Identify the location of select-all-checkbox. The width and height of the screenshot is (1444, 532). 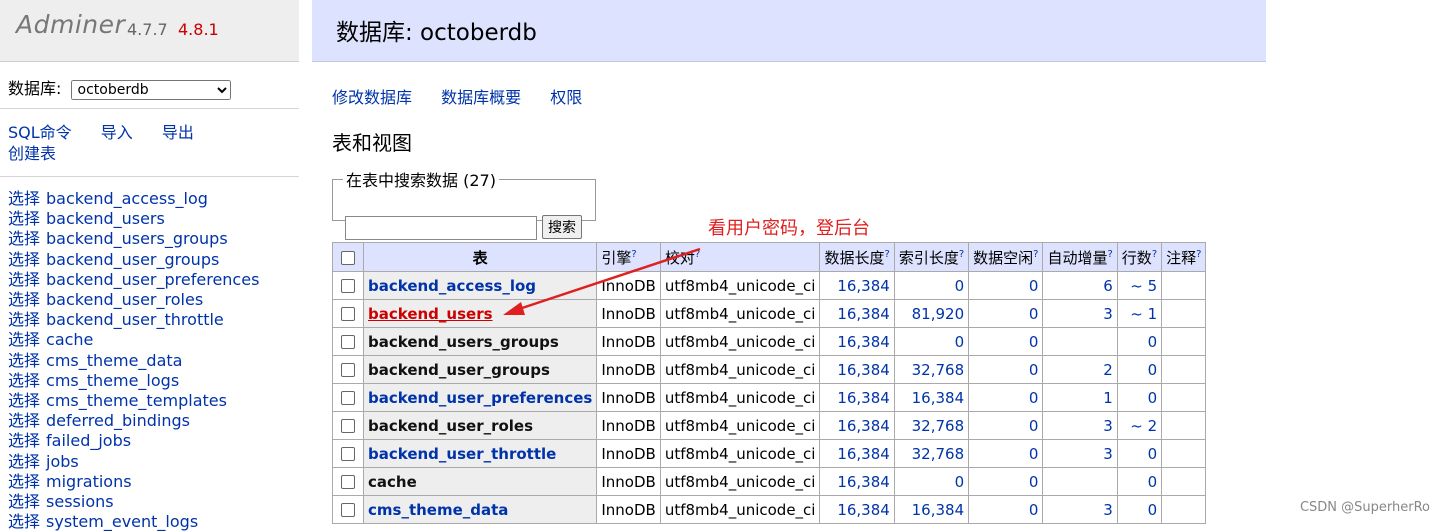
(348, 257).